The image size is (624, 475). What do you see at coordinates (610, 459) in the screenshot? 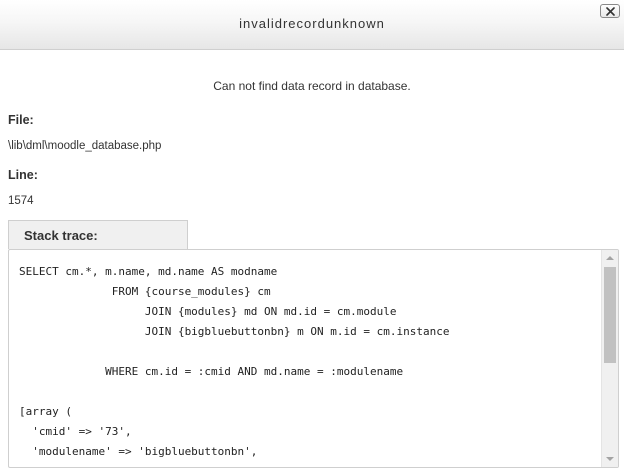
I see `scroll-down-arrow-icon` at bounding box center [610, 459].